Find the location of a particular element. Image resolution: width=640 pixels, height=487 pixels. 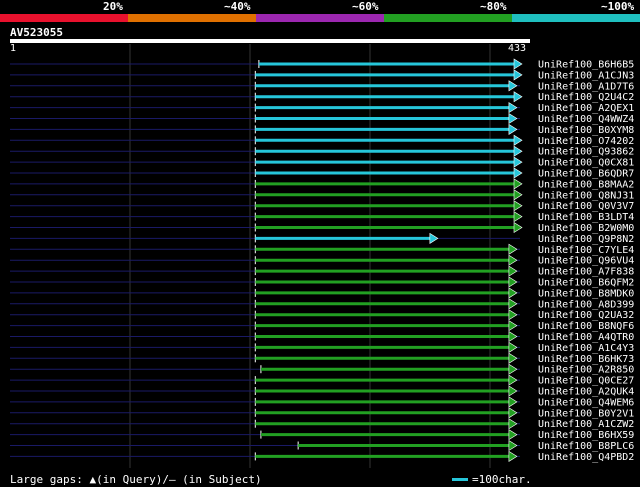

hit-label: UniRef100_C7YLE4 is located at coordinates (586, 250).